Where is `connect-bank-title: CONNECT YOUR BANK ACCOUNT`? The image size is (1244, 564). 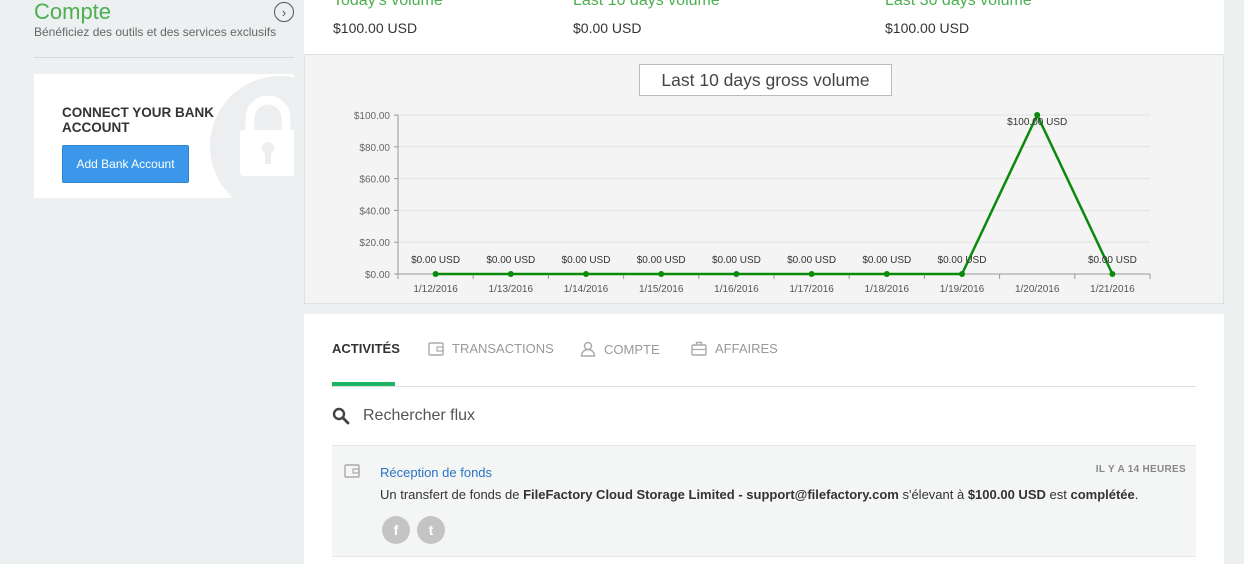 connect-bank-title: CONNECT YOUR BANK ACCOUNT is located at coordinates (138, 120).